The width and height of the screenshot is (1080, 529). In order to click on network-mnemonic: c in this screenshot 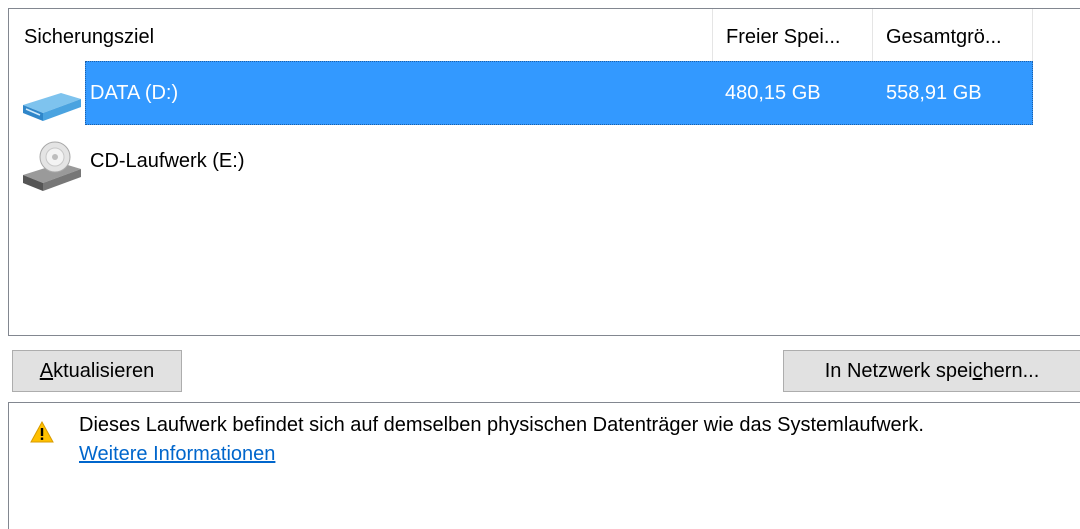, I will do `click(977, 371)`.